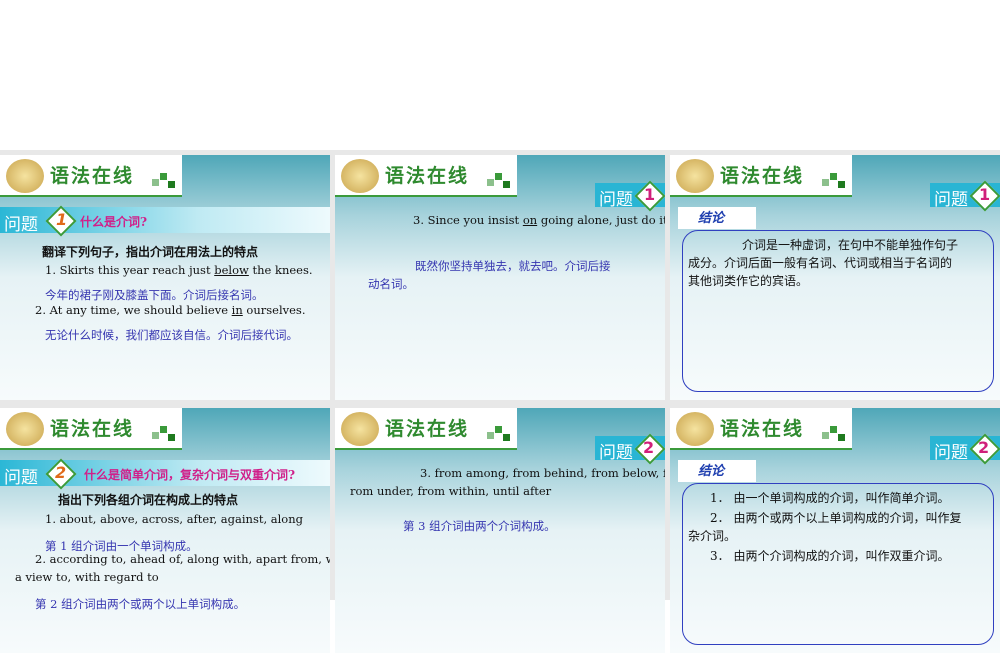  What do you see at coordinates (836, 518) in the screenshot?
I see `conclusion-line: 2． 由两个或两个以上单词构成的介词，叫作复` at bounding box center [836, 518].